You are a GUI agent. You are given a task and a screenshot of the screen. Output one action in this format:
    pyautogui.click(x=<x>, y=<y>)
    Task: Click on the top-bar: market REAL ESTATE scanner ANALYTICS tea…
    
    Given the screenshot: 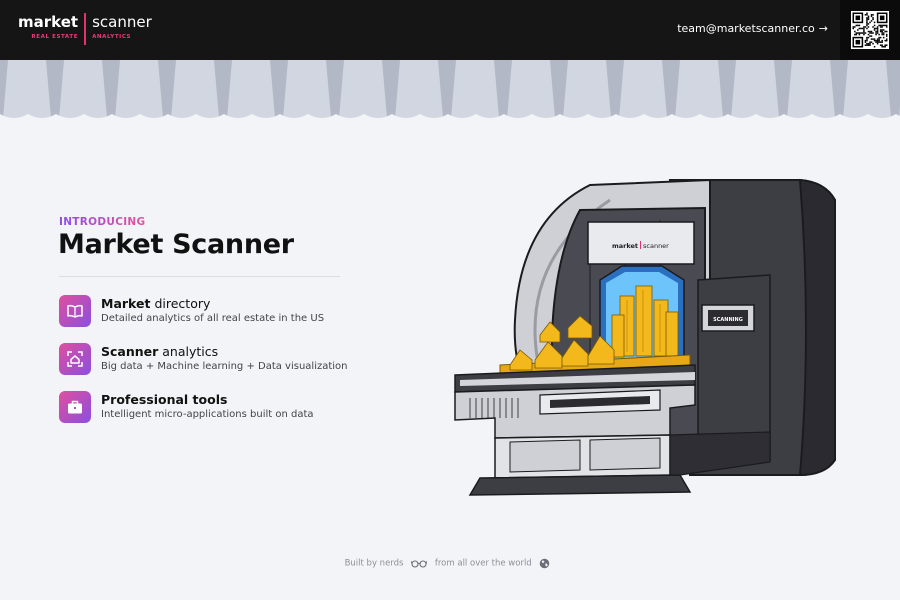 What is the action you would take?
    pyautogui.click(x=450, y=30)
    